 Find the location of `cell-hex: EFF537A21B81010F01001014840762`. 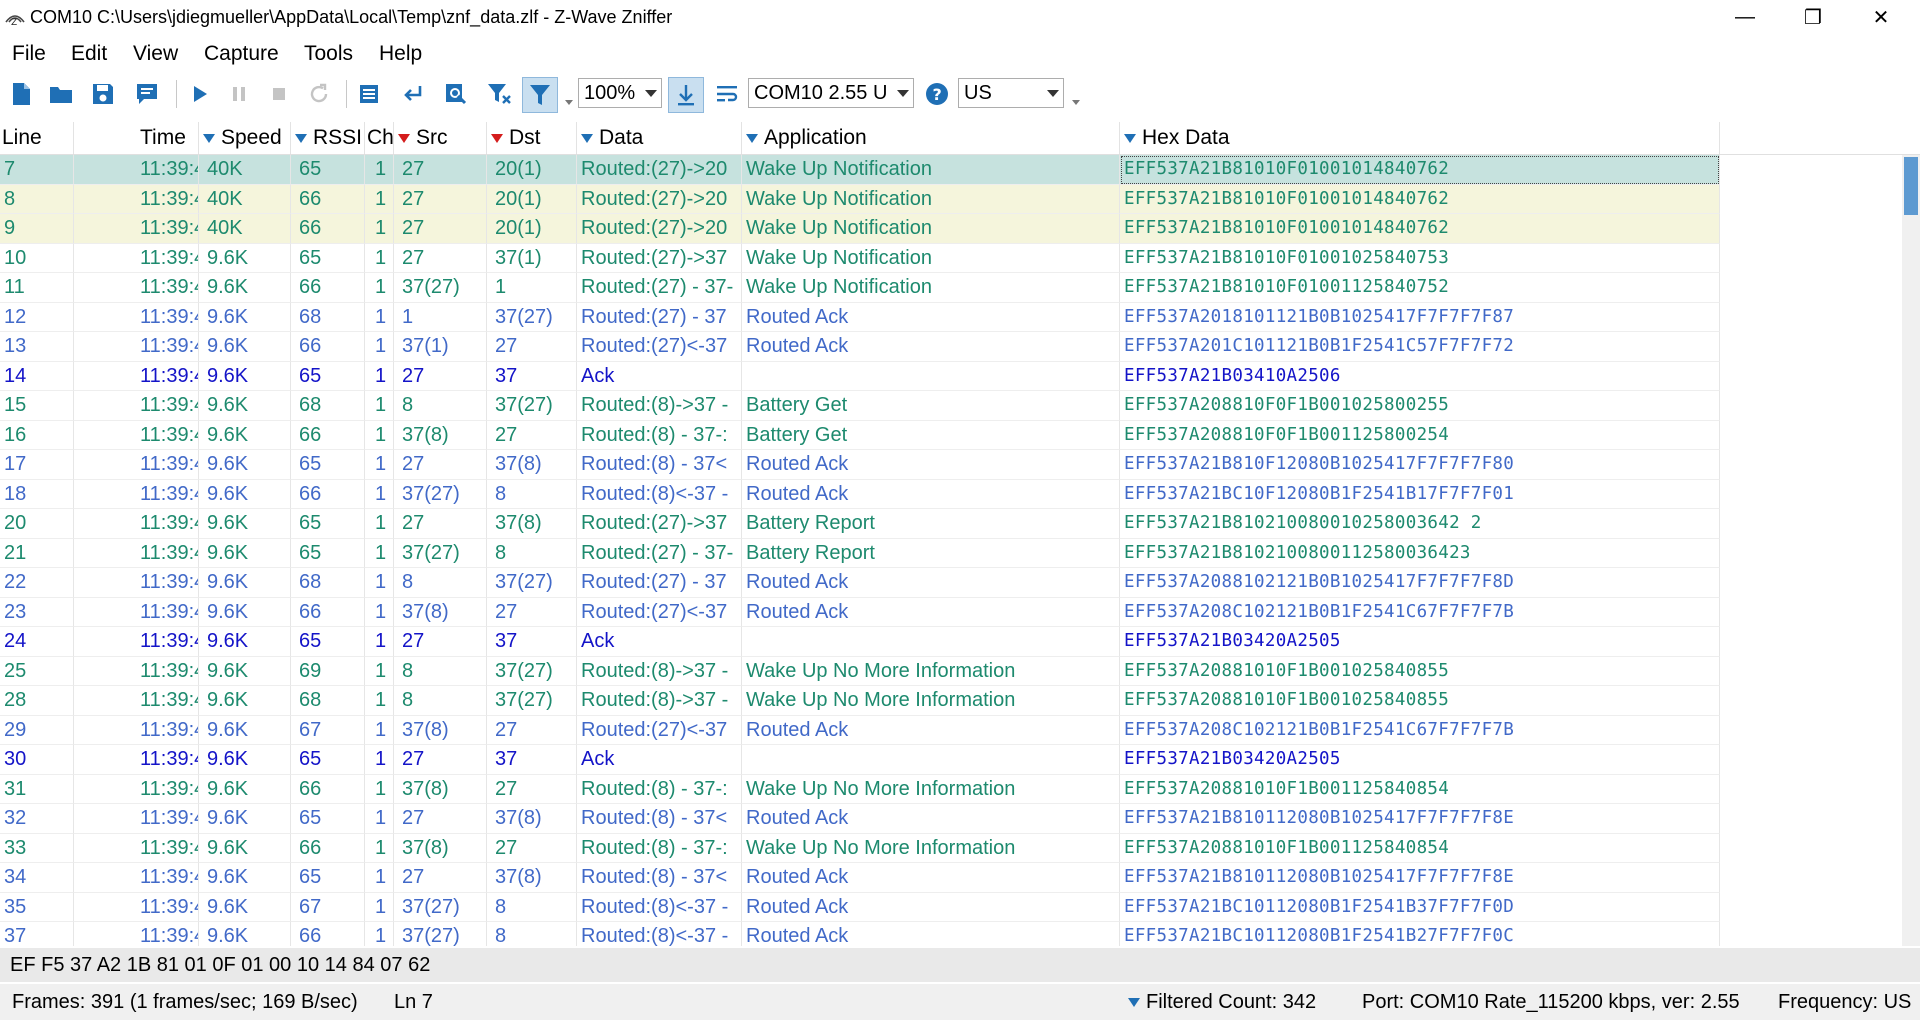

cell-hex: EFF537A21B81010F01001014840762 is located at coordinates (1420, 170).